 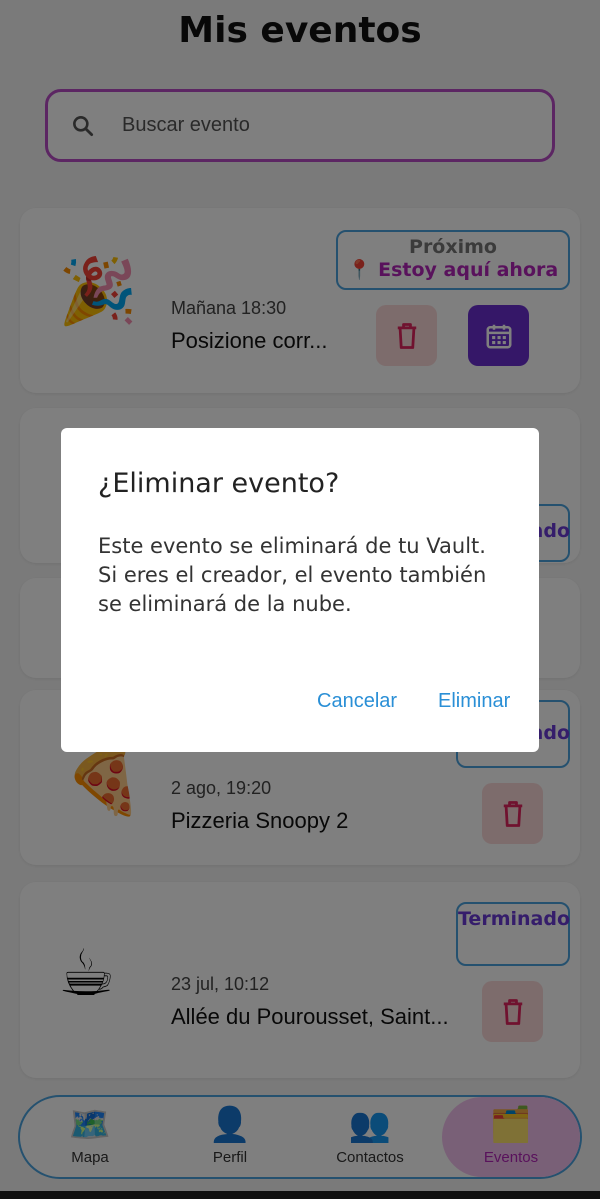 What do you see at coordinates (300, 1195) in the screenshot?
I see `system-bottom-bar` at bounding box center [300, 1195].